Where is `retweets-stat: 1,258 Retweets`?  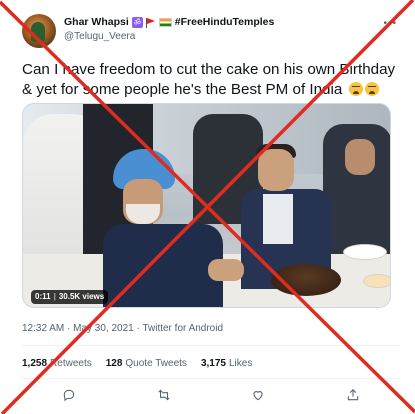
retweets-stat: 1,258 Retweets is located at coordinates (57, 363).